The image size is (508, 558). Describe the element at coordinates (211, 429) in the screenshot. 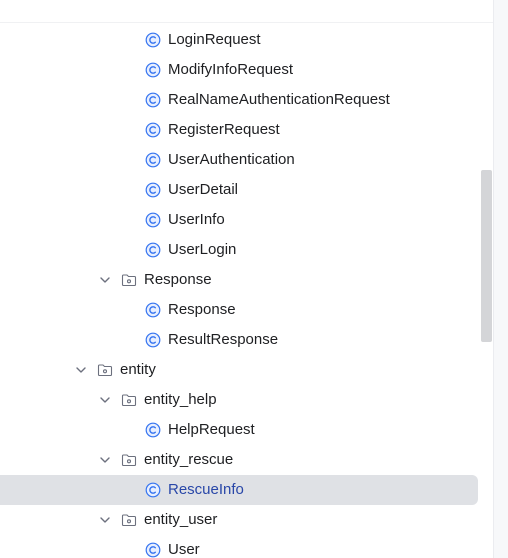

I see `tree-item-label: HelpRequest` at that location.